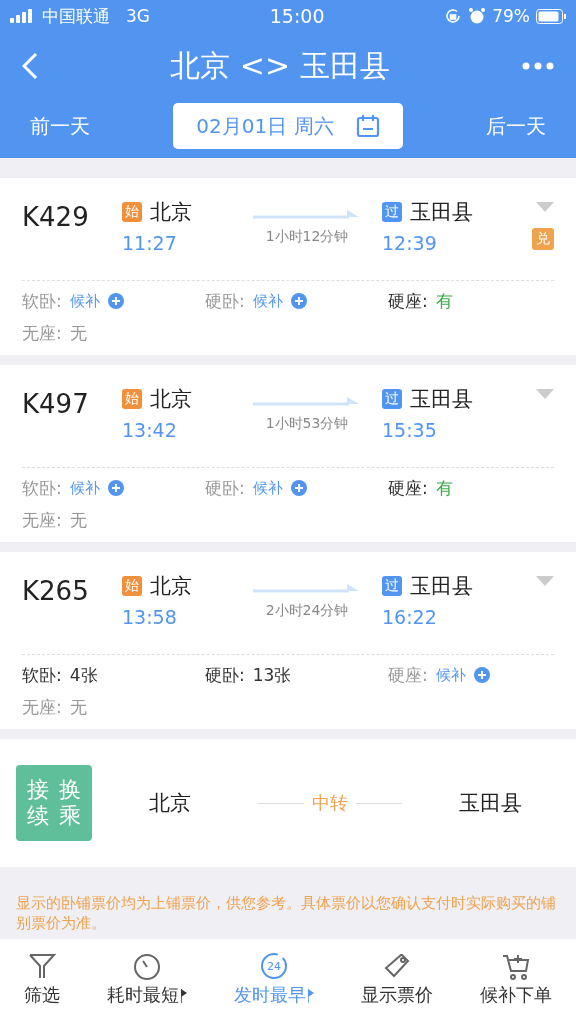 This screenshot has width=576, height=1024. What do you see at coordinates (83, 675) in the screenshot?
I see `seat-status: 4张` at bounding box center [83, 675].